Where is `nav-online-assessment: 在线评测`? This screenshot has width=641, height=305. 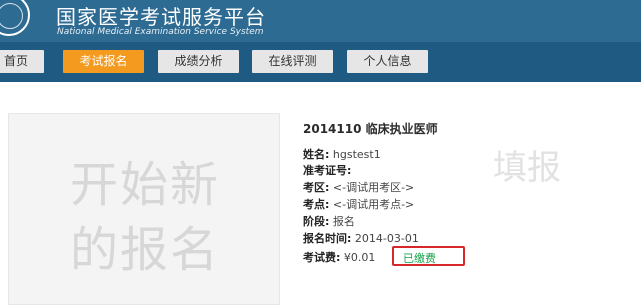
nav-online-assessment: 在线评测 is located at coordinates (292, 61).